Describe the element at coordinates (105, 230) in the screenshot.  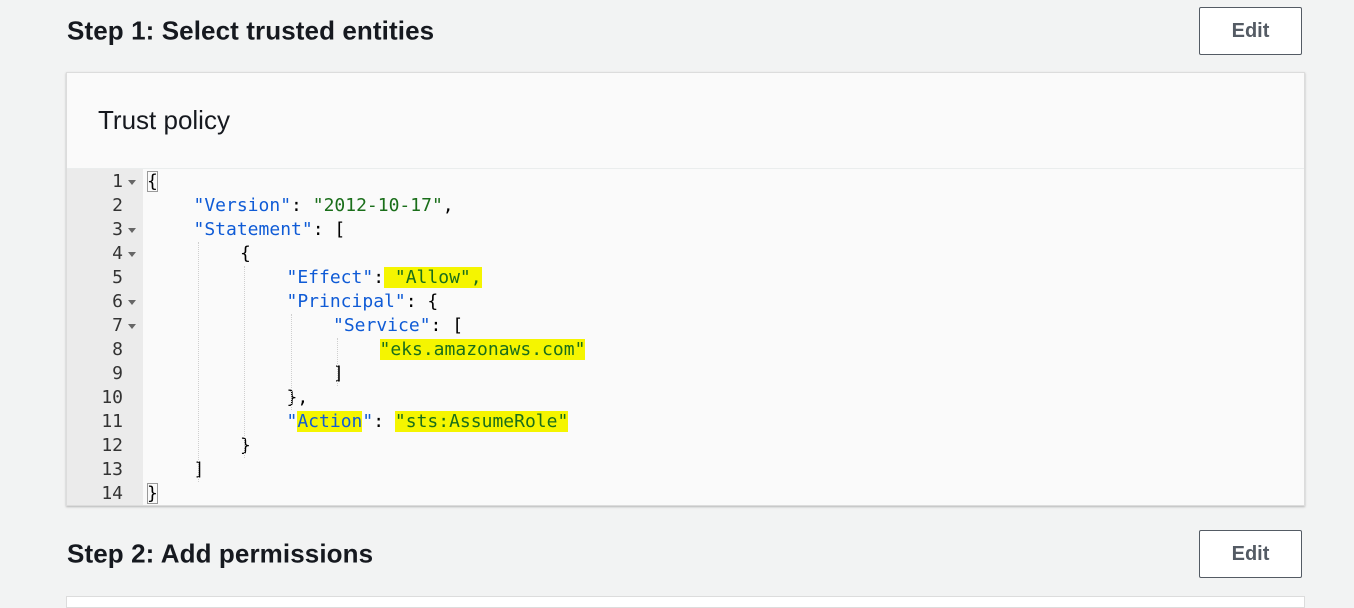
I see `line-number: 3` at that location.